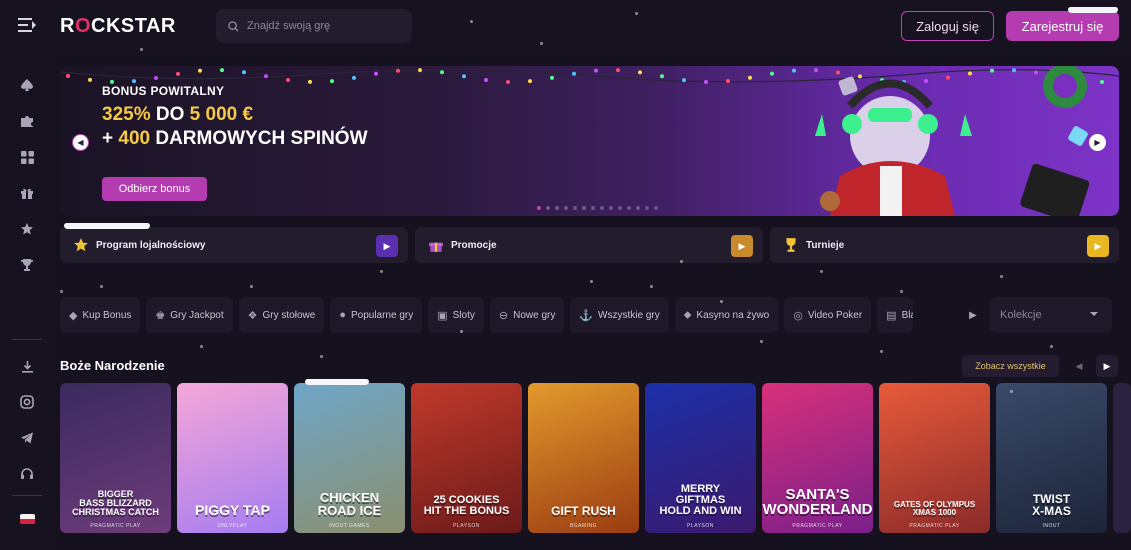 The height and width of the screenshot is (550, 1131). I want to click on categories-next-icon: ▶, so click(973, 315).